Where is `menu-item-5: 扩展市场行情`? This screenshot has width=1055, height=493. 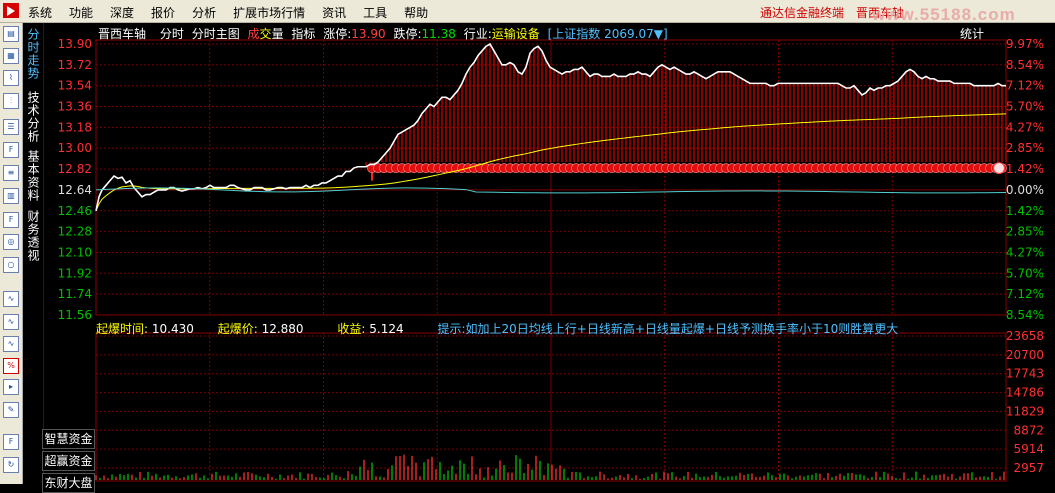 menu-item-5: 扩展市场行情 is located at coordinates (269, 12).